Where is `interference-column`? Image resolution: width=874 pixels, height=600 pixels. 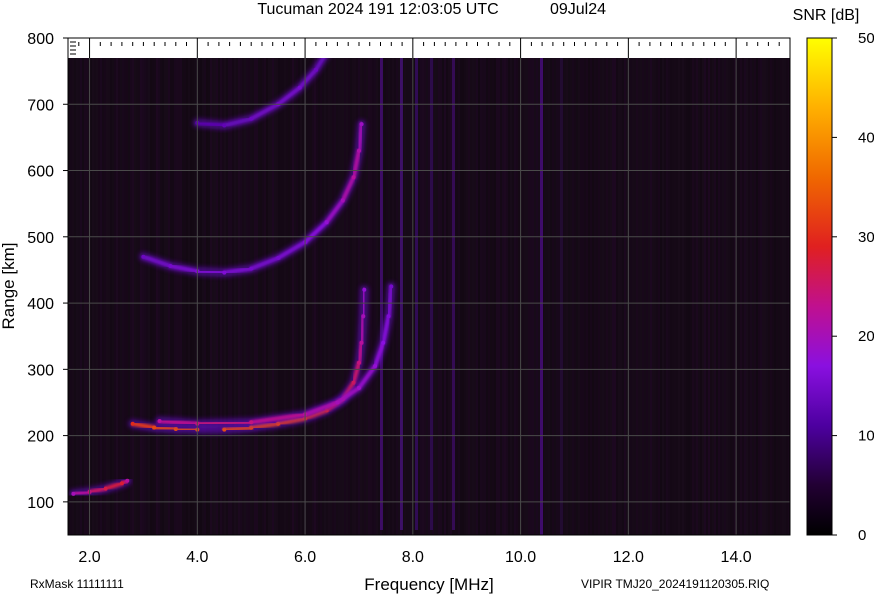
interference-column is located at coordinates (561, 296).